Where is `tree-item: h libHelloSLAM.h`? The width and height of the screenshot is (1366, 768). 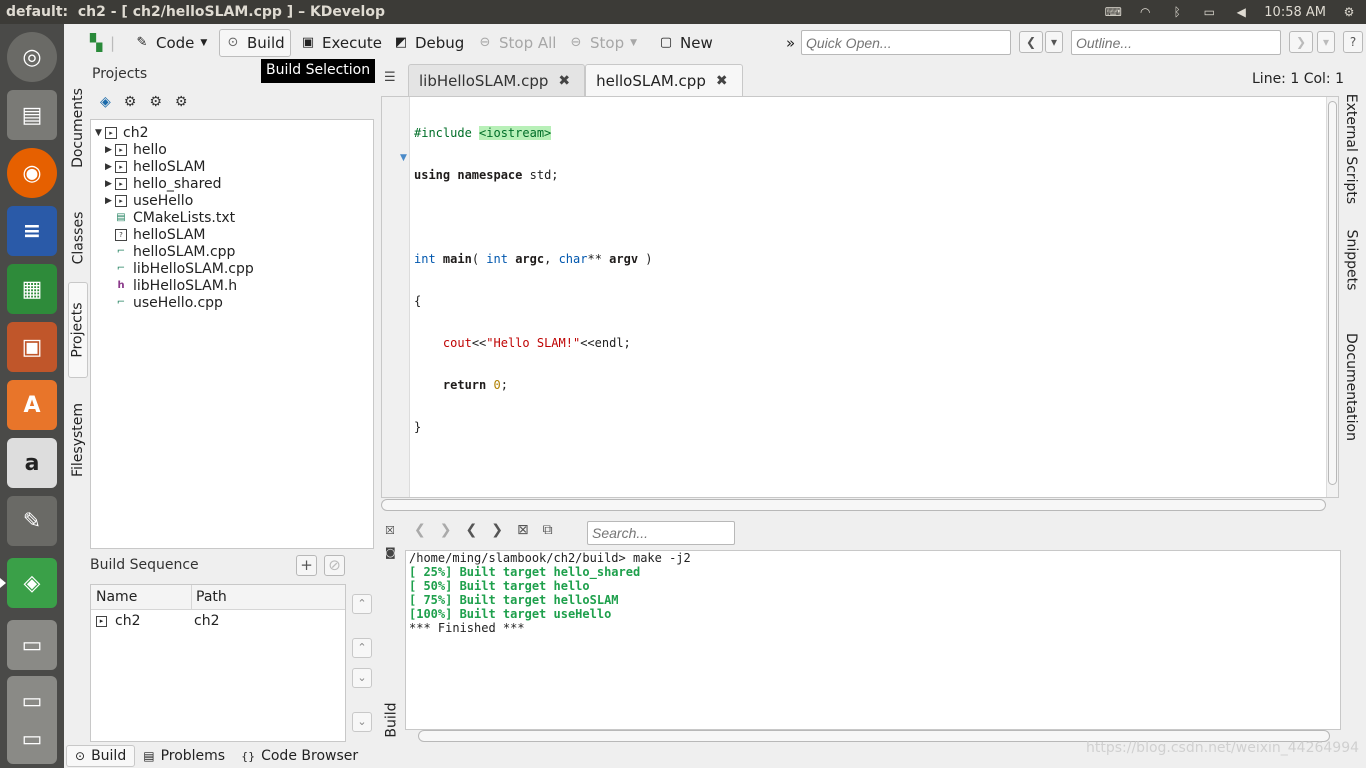 tree-item: h libHelloSLAM.h is located at coordinates (171, 285).